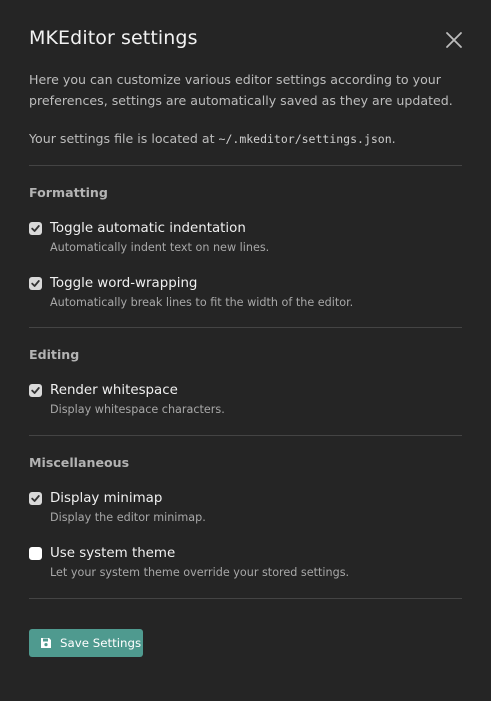  I want to click on checkbox-auto-indent, so click(35, 228).